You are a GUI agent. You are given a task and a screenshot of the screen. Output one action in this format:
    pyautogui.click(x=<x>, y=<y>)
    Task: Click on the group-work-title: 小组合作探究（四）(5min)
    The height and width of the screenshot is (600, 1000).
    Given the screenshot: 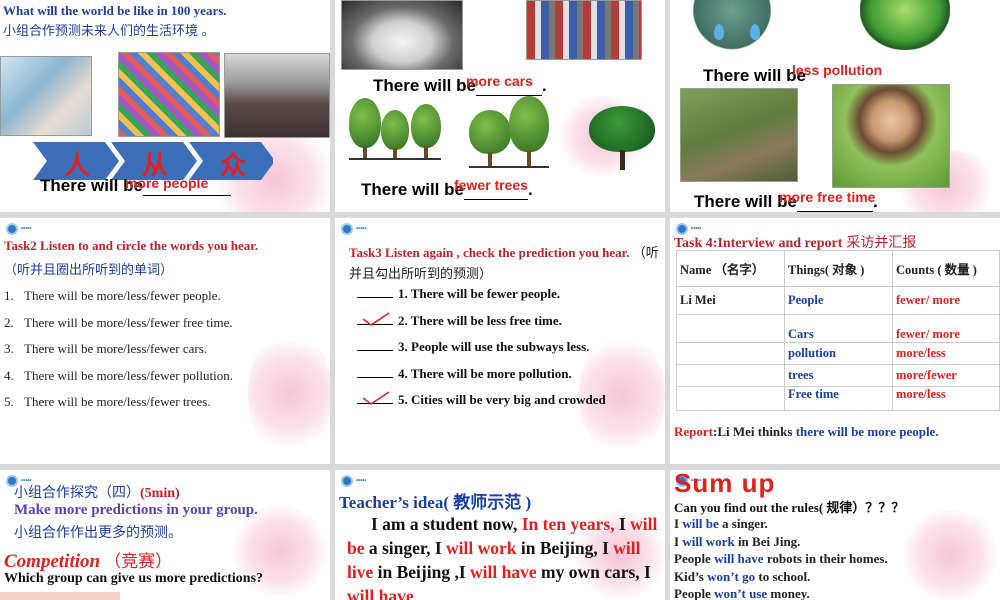 What is the action you would take?
    pyautogui.click(x=97, y=492)
    